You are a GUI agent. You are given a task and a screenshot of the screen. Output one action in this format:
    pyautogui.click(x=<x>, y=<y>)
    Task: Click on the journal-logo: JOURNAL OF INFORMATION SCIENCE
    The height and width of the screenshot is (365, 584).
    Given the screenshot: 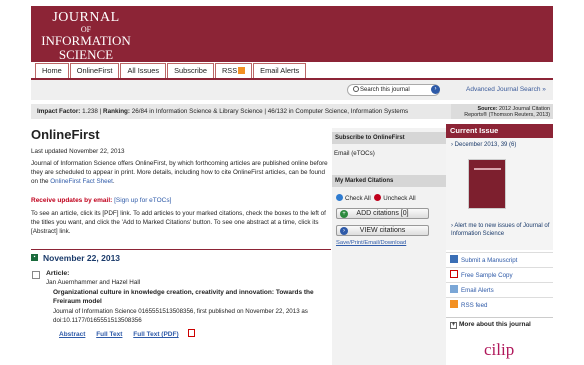 What is the action you would take?
    pyautogui.click(x=86, y=36)
    